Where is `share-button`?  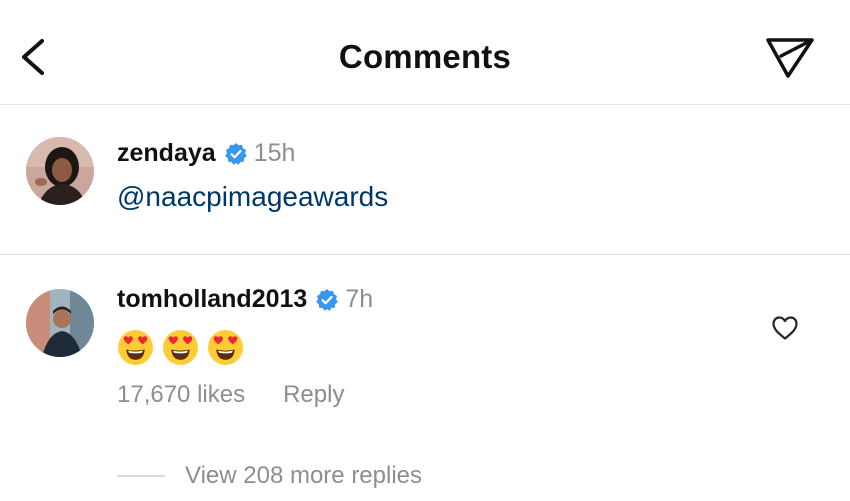 share-button is located at coordinates (790, 57).